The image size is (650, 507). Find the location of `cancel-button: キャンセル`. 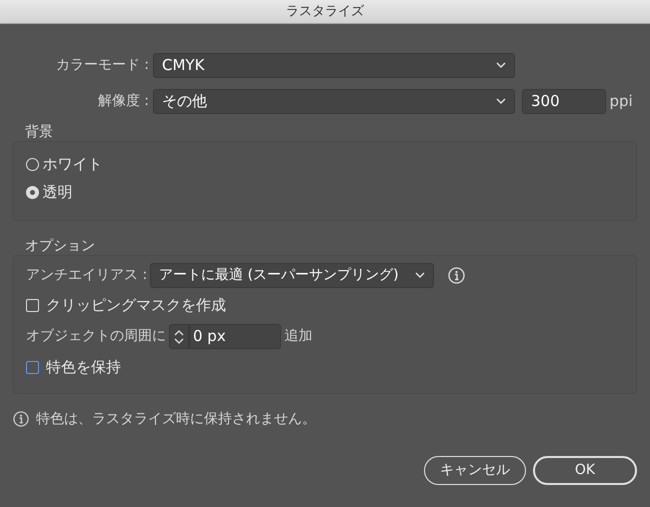

cancel-button: キャンセル is located at coordinates (475, 470).